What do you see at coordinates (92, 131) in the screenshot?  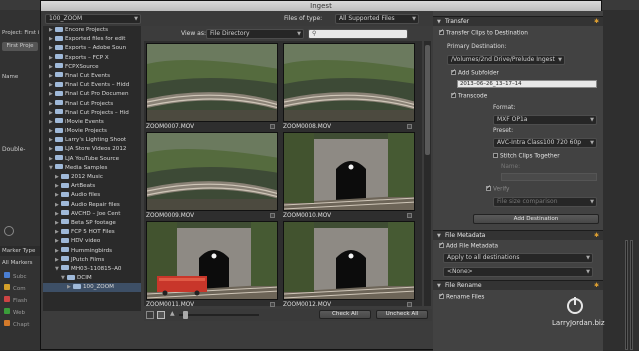 I see `folder-tree-item: ▶ iMovie Projects` at bounding box center [92, 131].